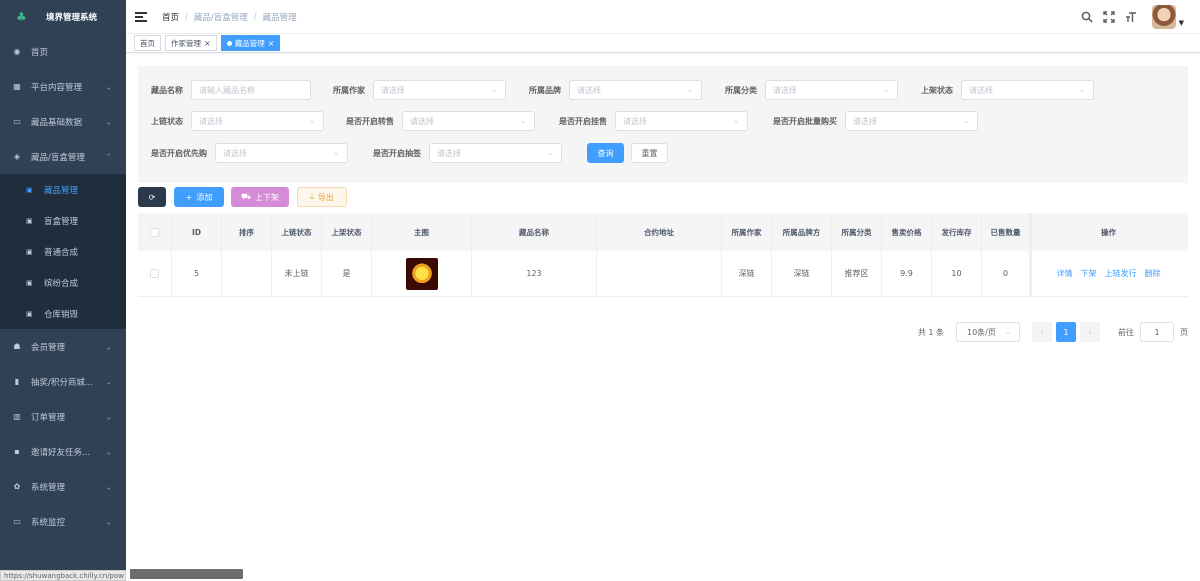 This screenshot has width=1200, height=581. Describe the element at coordinates (186, 43) in the screenshot. I see `tag-label: 作家管理` at that location.